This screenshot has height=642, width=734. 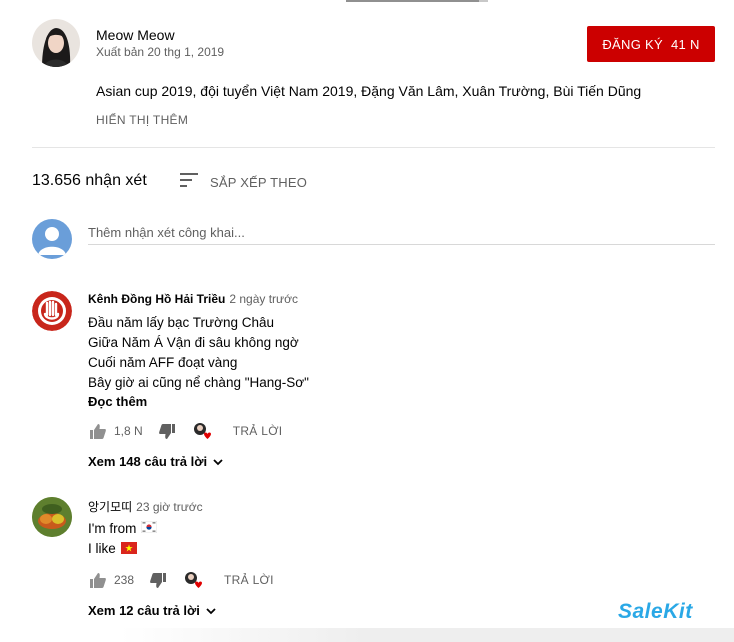 I want to click on comment-line: Đầu năm lấy bạc Trường Châu, so click(x=181, y=322).